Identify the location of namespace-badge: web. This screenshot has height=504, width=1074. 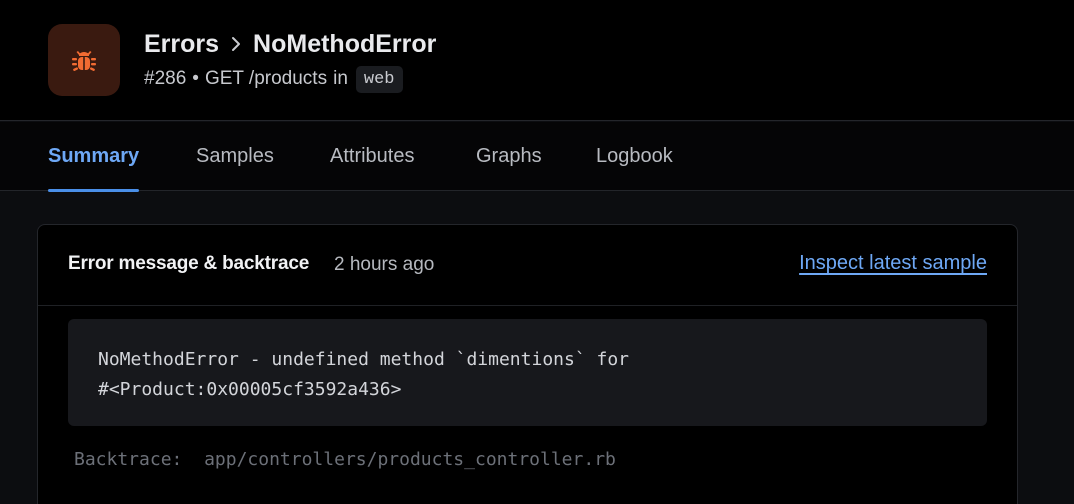
(379, 79).